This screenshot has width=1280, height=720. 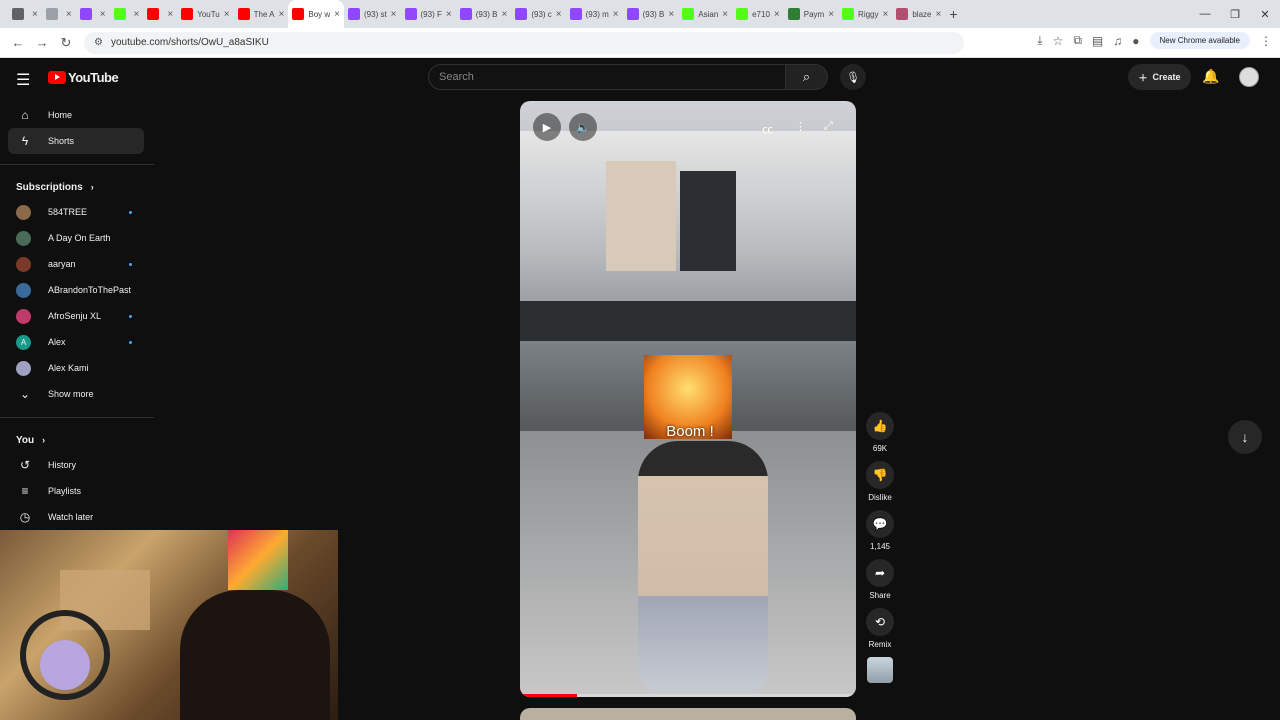 What do you see at coordinates (316, 14) in the screenshot?
I see `browser-tab: Boy w ×` at bounding box center [316, 14].